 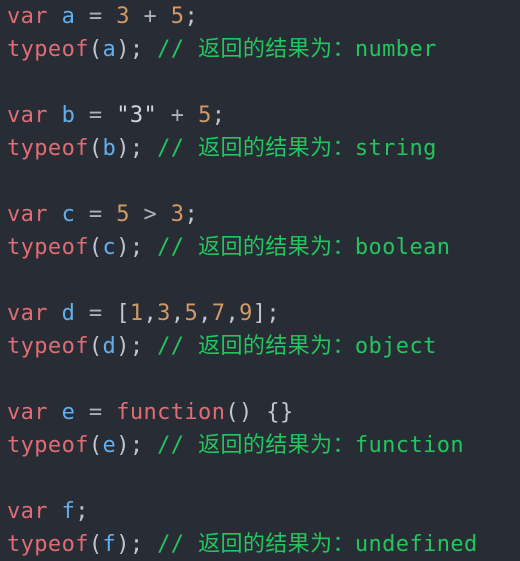 What do you see at coordinates (297, 49) in the screenshot?
I see `code-comment: // 返回的结果为：number` at bounding box center [297, 49].